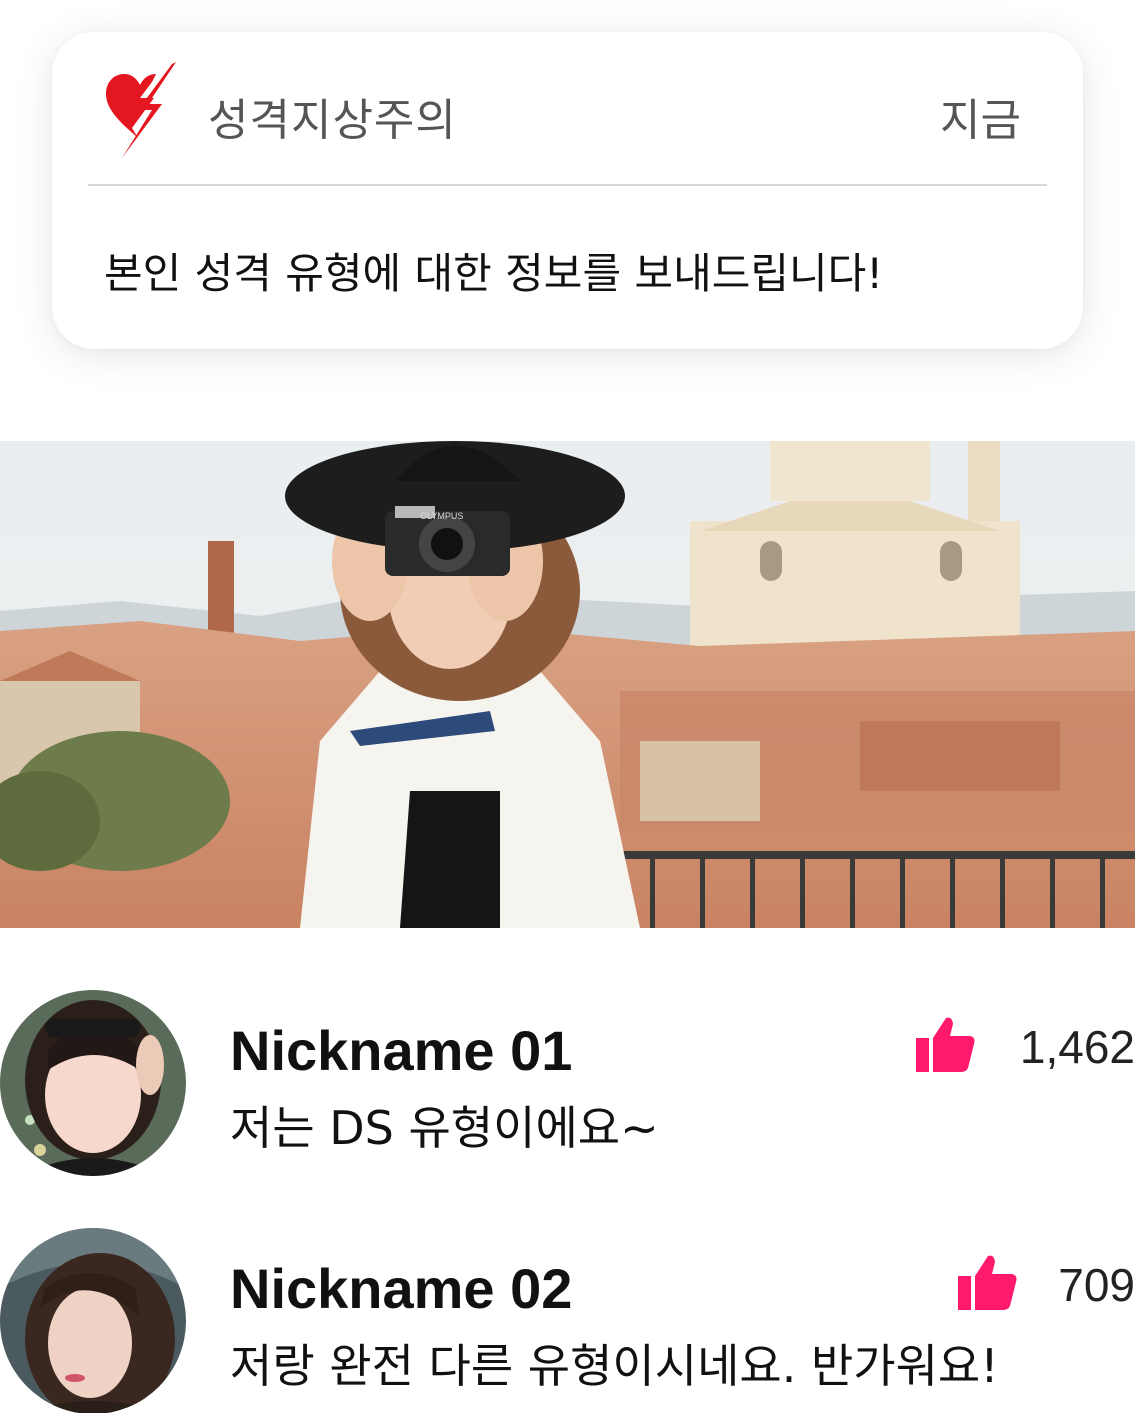 This screenshot has height=1413, width=1135. I want to click on nickname: Nickname 02, so click(401, 1288).